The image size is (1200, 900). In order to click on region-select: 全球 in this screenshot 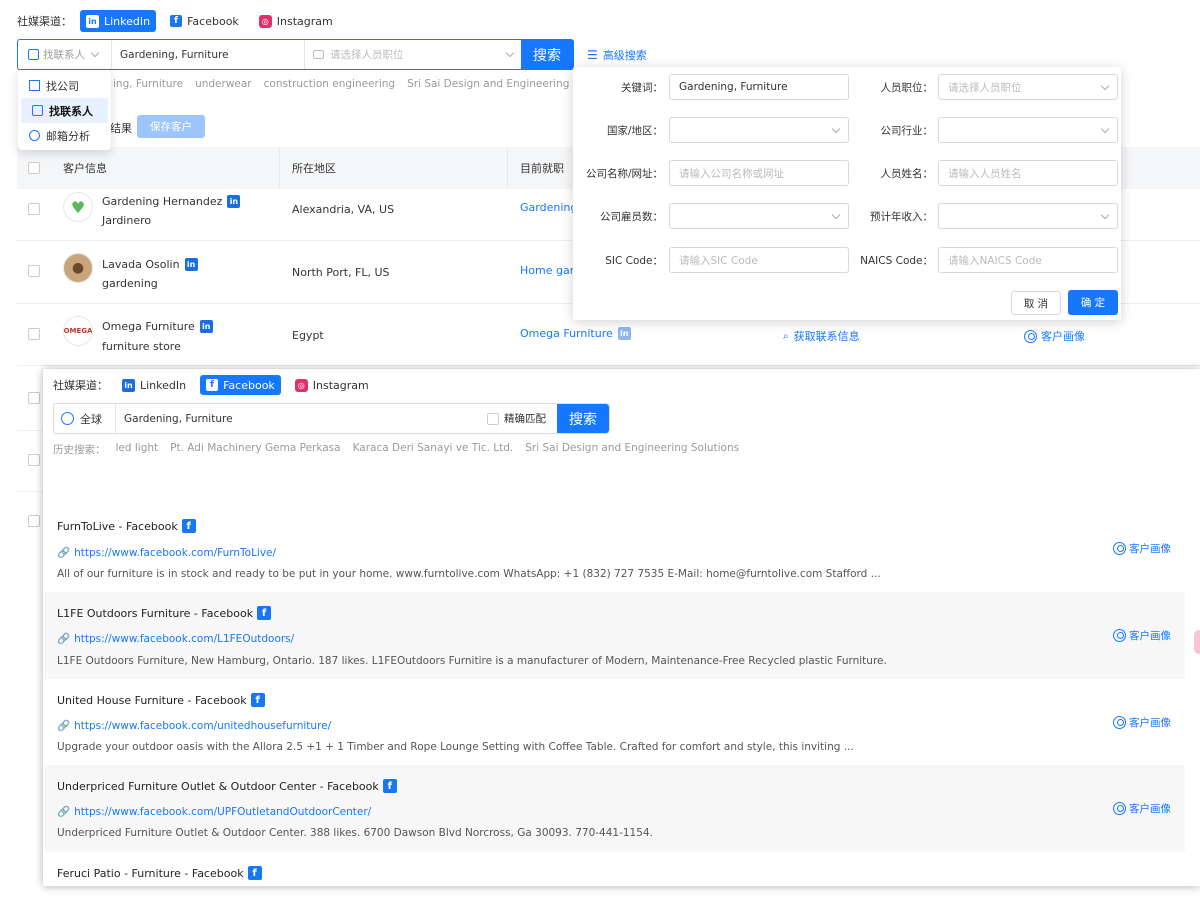, I will do `click(85, 418)`.